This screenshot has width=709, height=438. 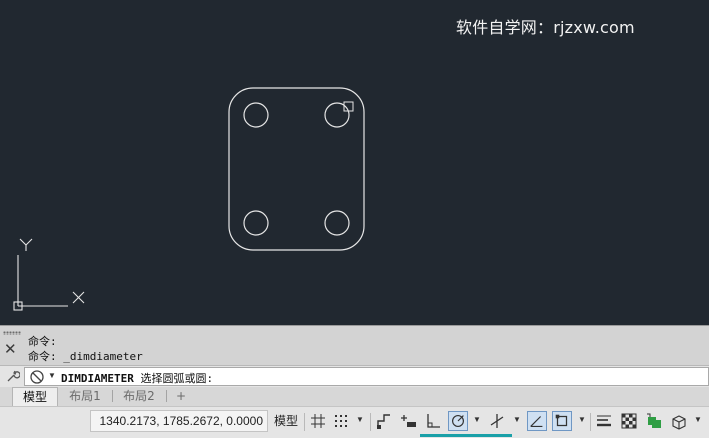 I want to click on layout-tabs: 模型 布局1 布局2 +, so click(x=354, y=396).